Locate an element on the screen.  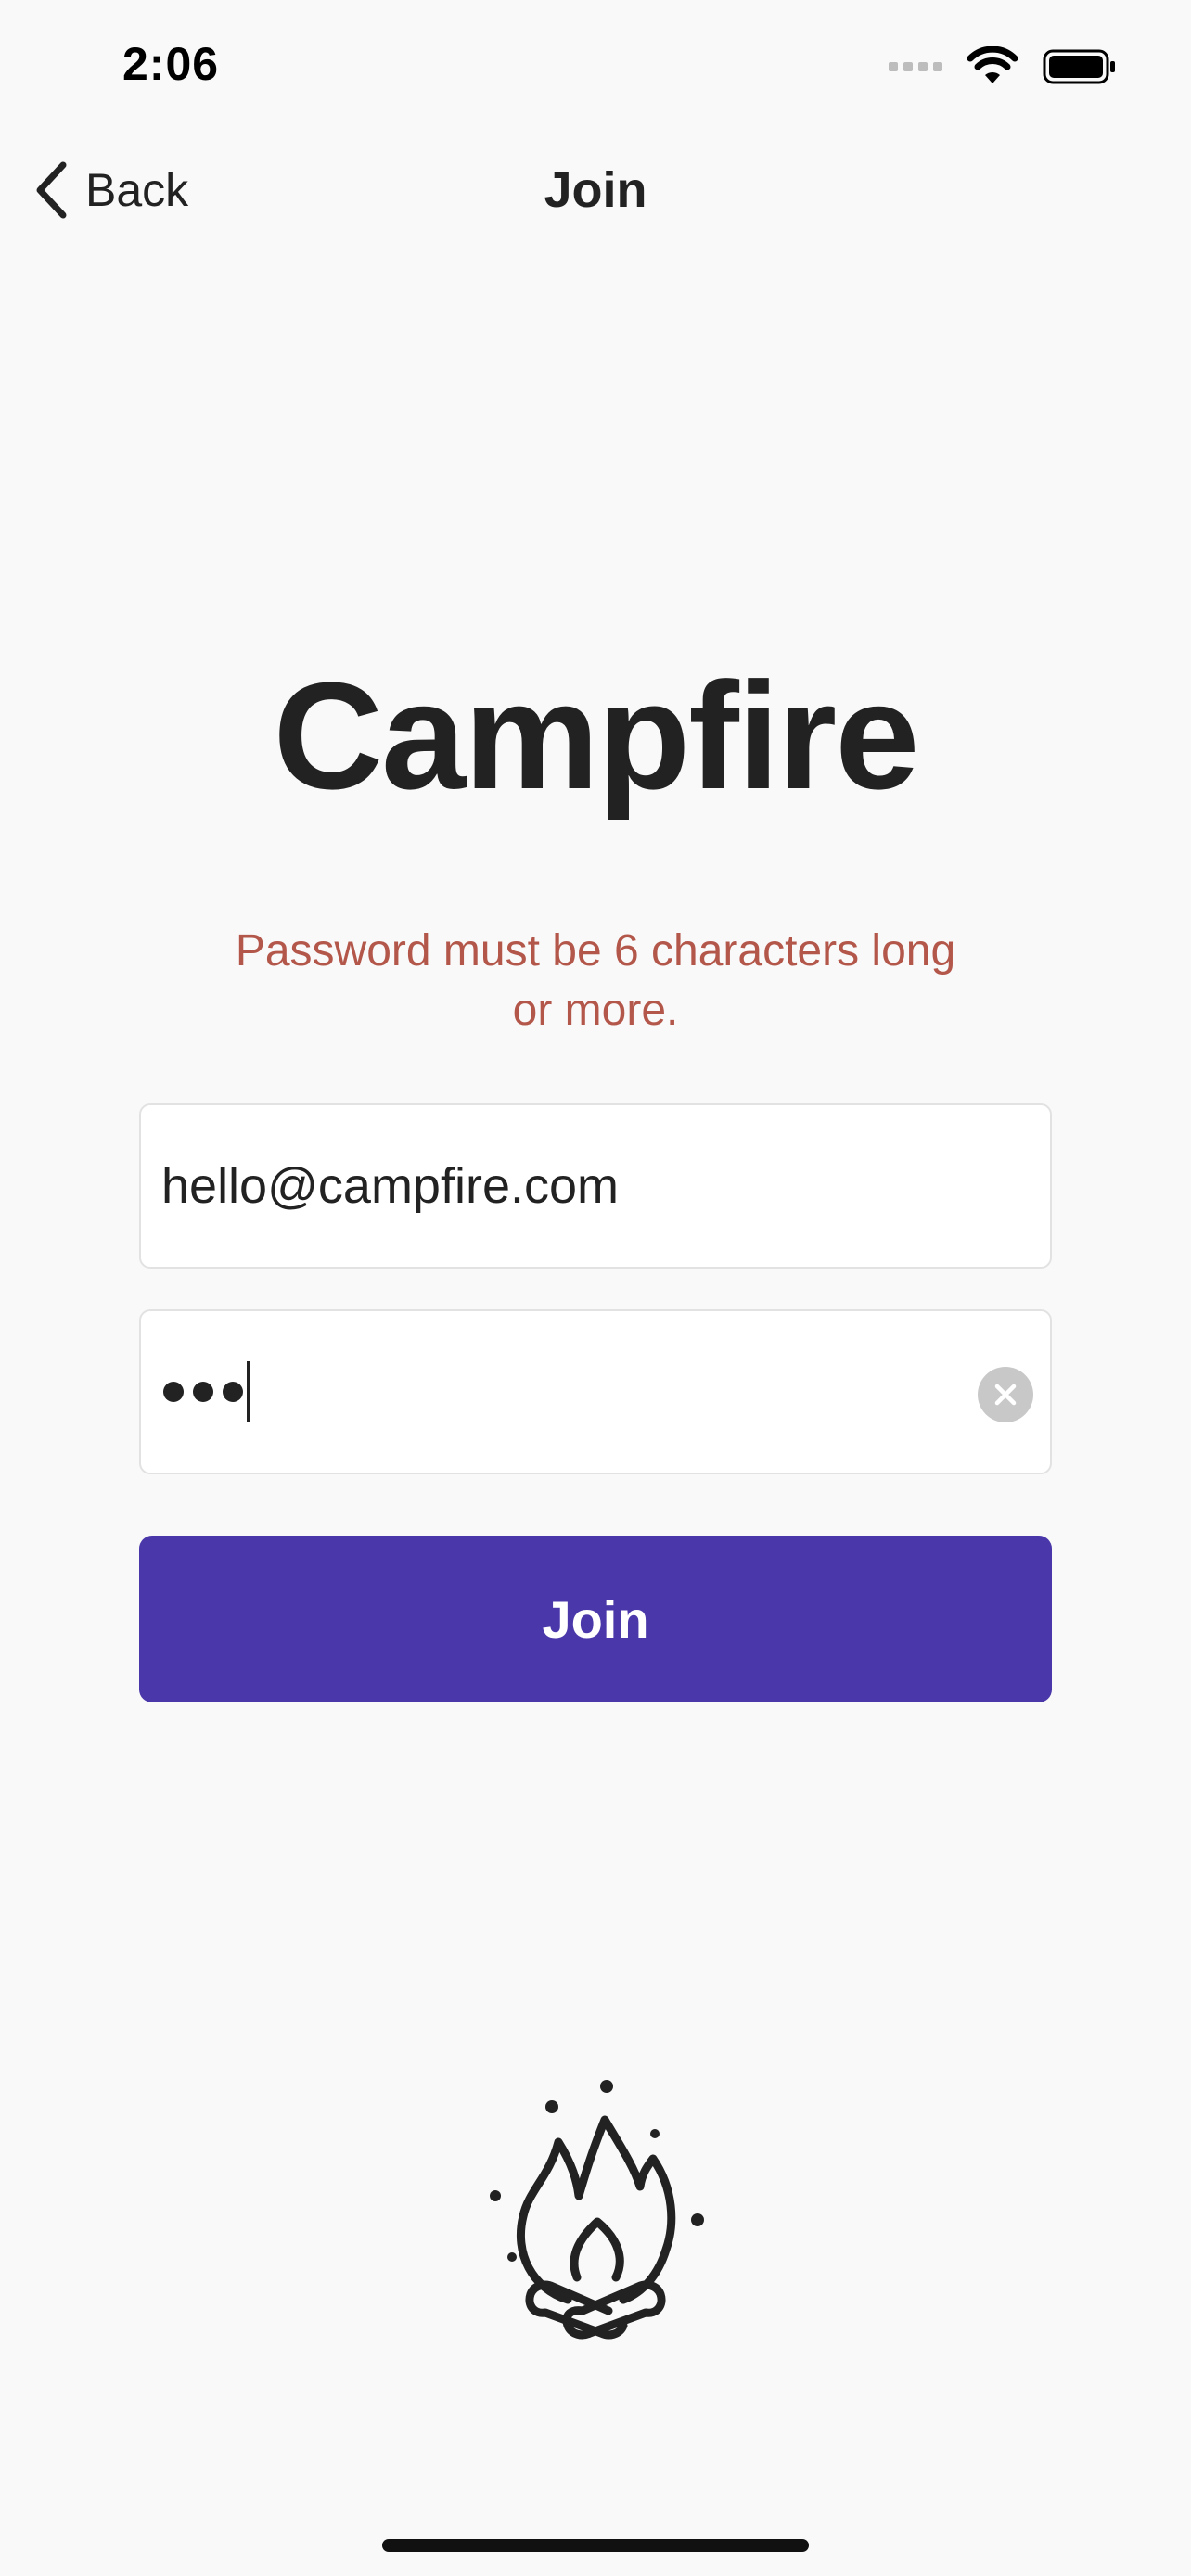
password-field is located at coordinates (595, 1391).